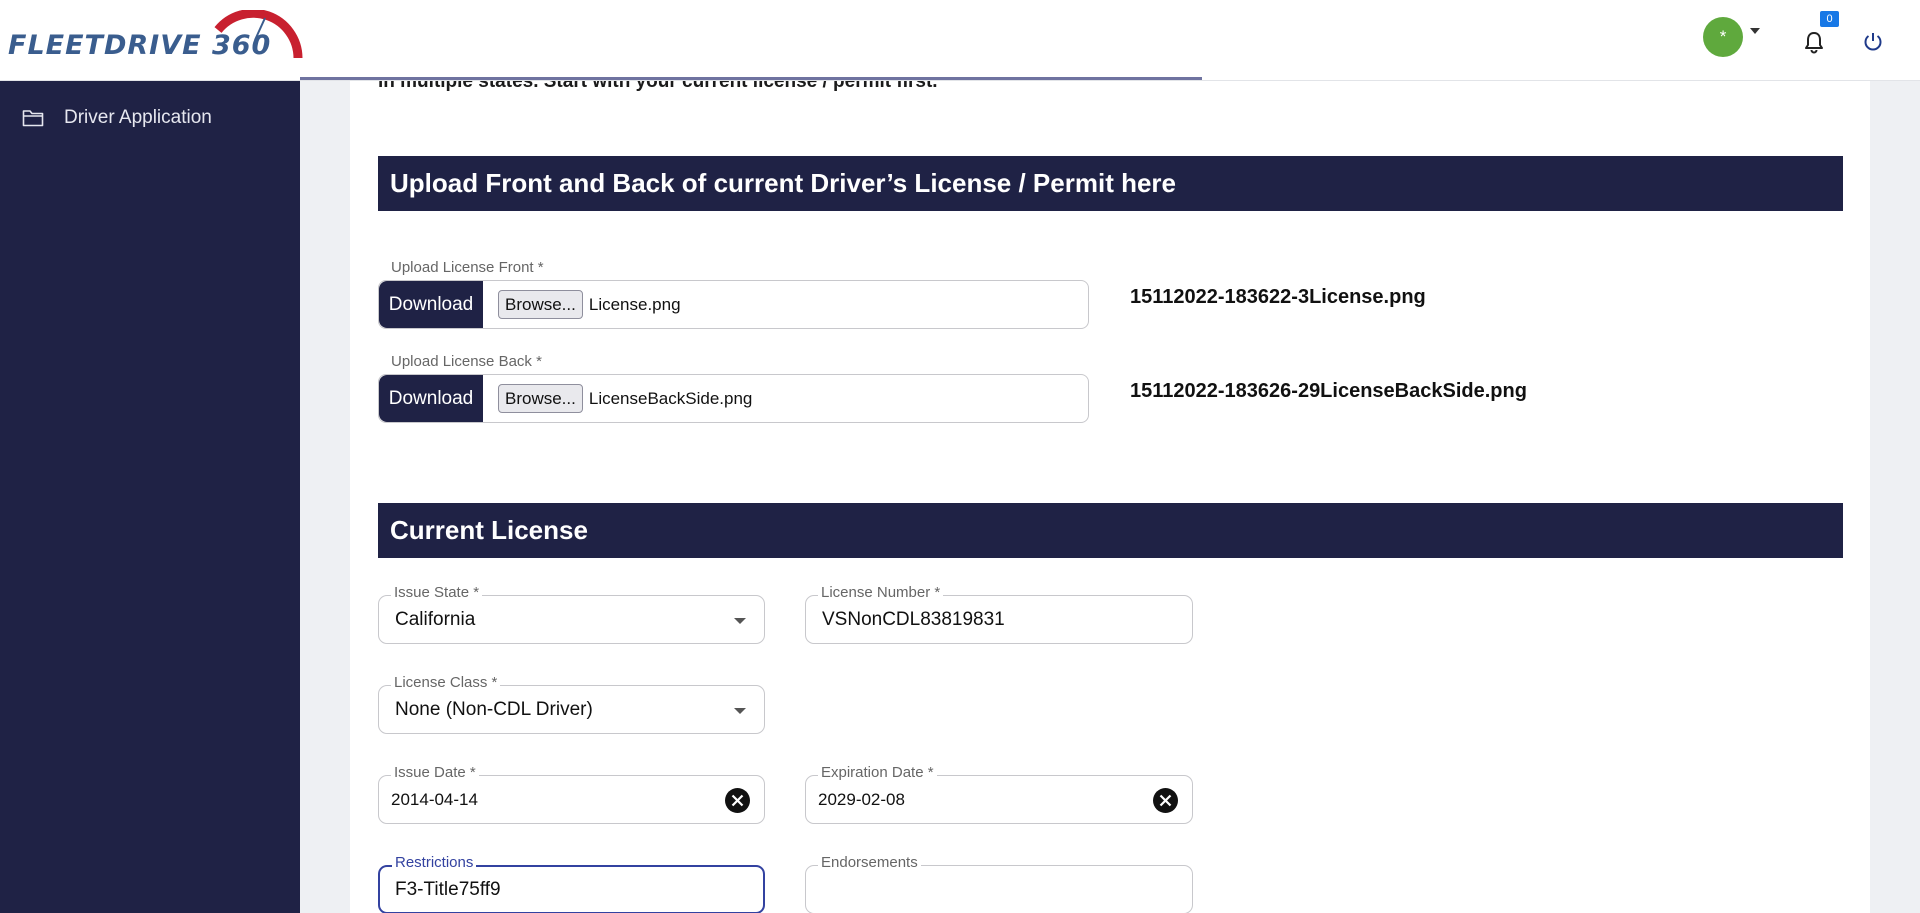 The height and width of the screenshot is (913, 1920). I want to click on speedometer-arc-icon, so click(258, 34).